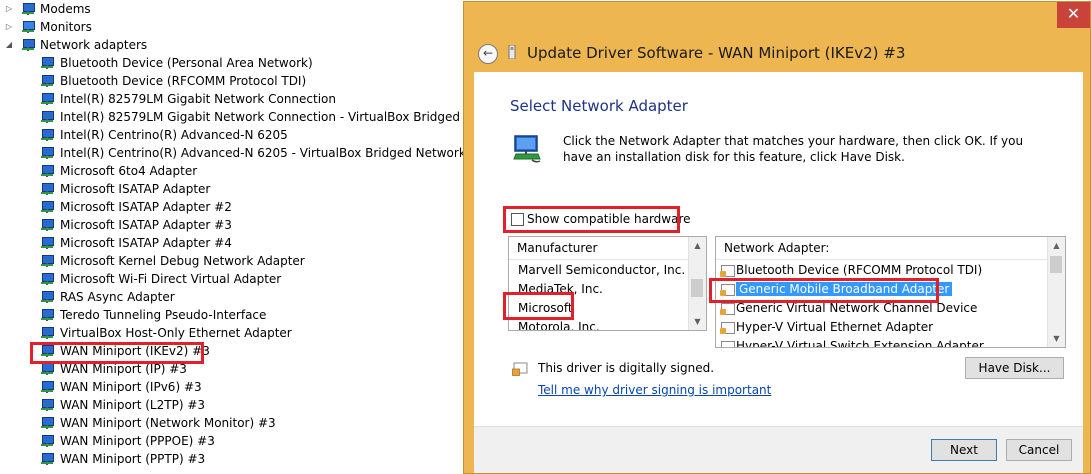 The height and width of the screenshot is (474, 1091). Describe the element at coordinates (844, 289) in the screenshot. I see `network-adapter-item-label: Generic Mobile Broadband Adapter` at that location.